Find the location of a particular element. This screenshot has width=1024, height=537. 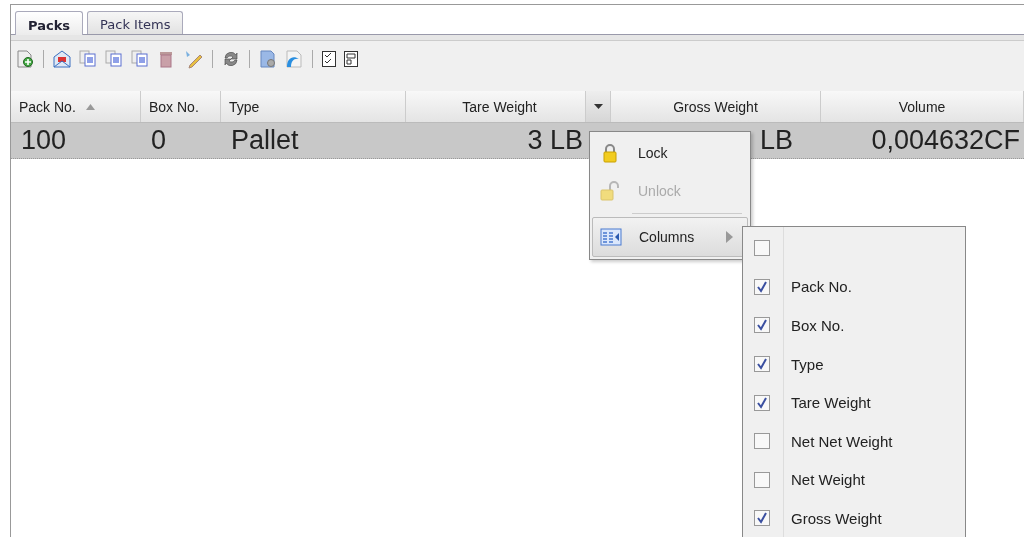

column-header: Type is located at coordinates (313, 106).